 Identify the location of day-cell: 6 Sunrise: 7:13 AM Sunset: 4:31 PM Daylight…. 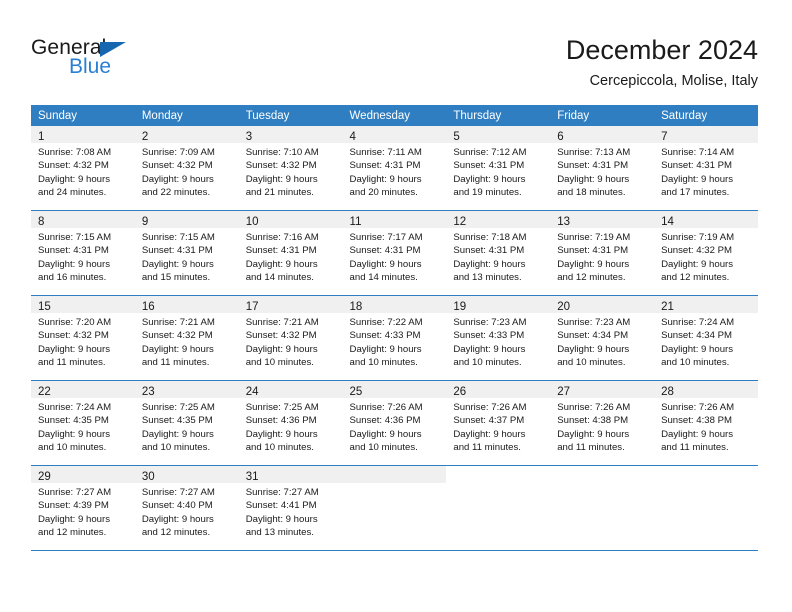
(602, 168).